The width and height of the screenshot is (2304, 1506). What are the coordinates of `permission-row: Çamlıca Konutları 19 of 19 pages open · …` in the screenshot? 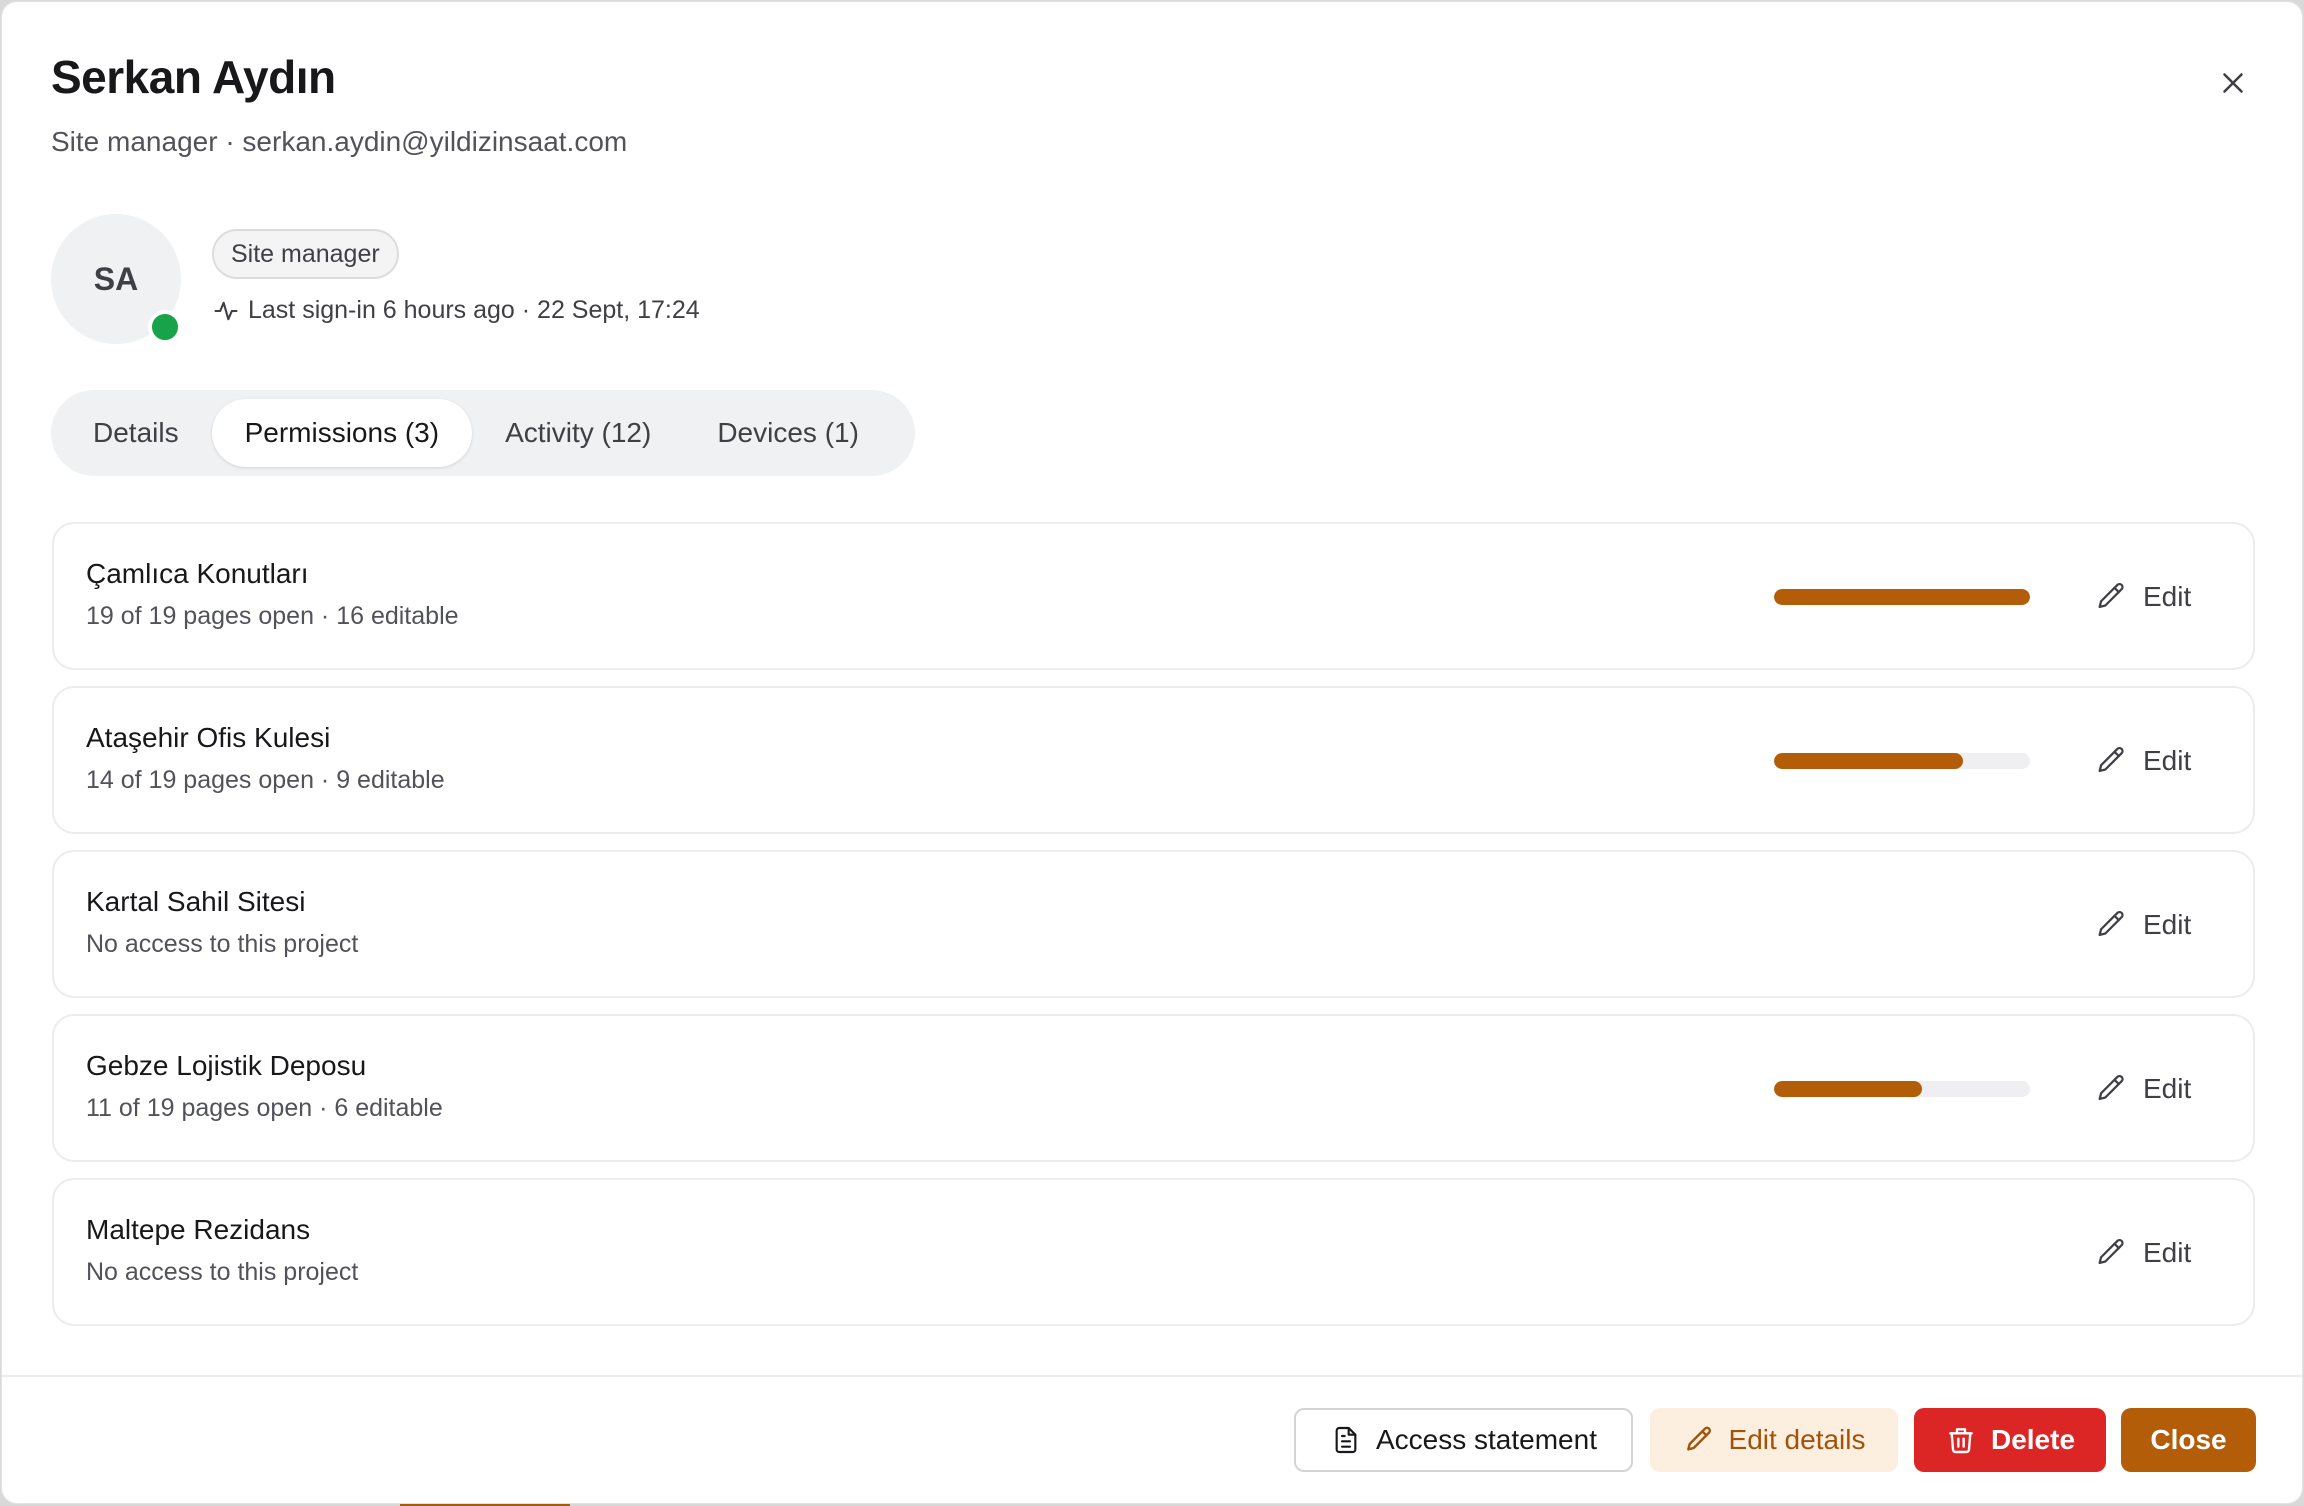 It's located at (1153, 596).